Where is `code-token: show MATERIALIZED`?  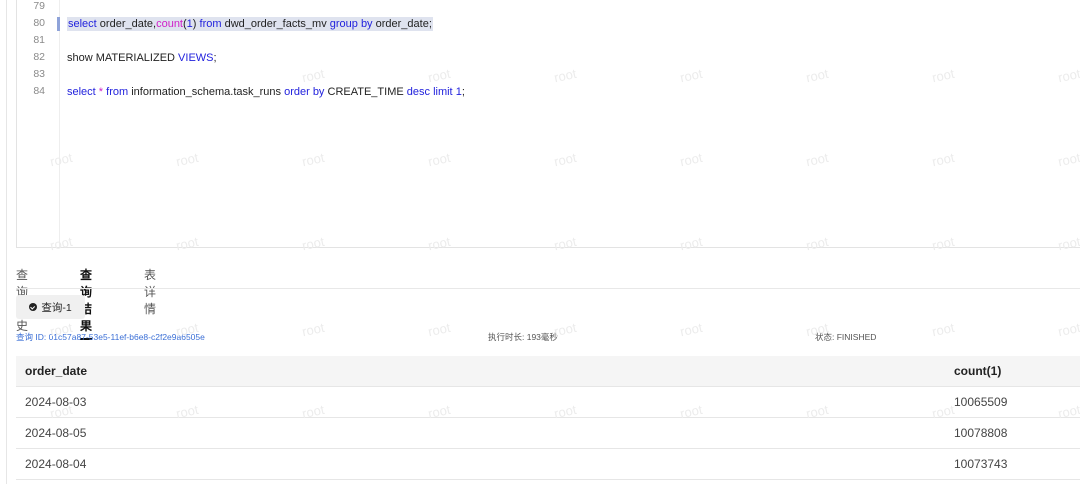
code-token: show MATERIALIZED is located at coordinates (123, 58).